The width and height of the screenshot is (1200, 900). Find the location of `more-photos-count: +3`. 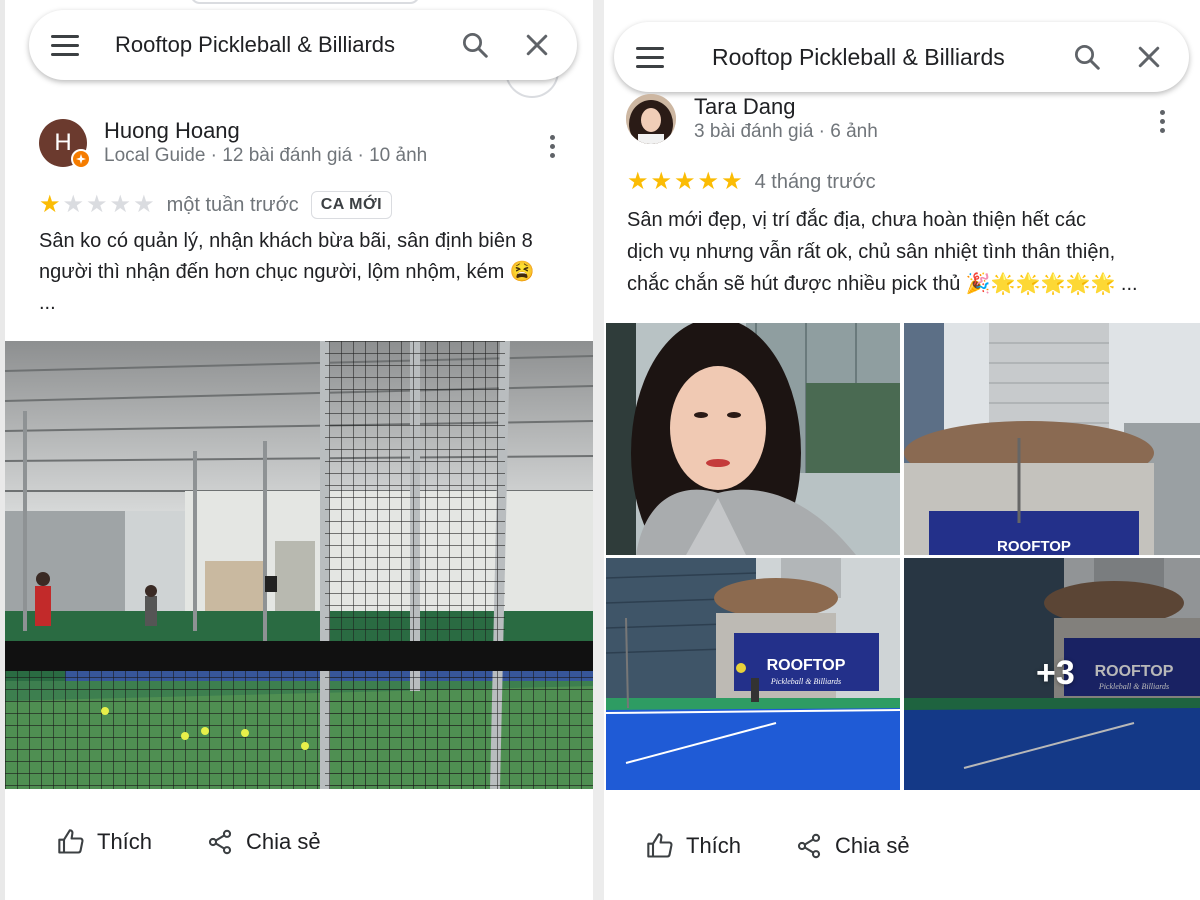

more-photos-count: +3 is located at coordinates (1055, 673).